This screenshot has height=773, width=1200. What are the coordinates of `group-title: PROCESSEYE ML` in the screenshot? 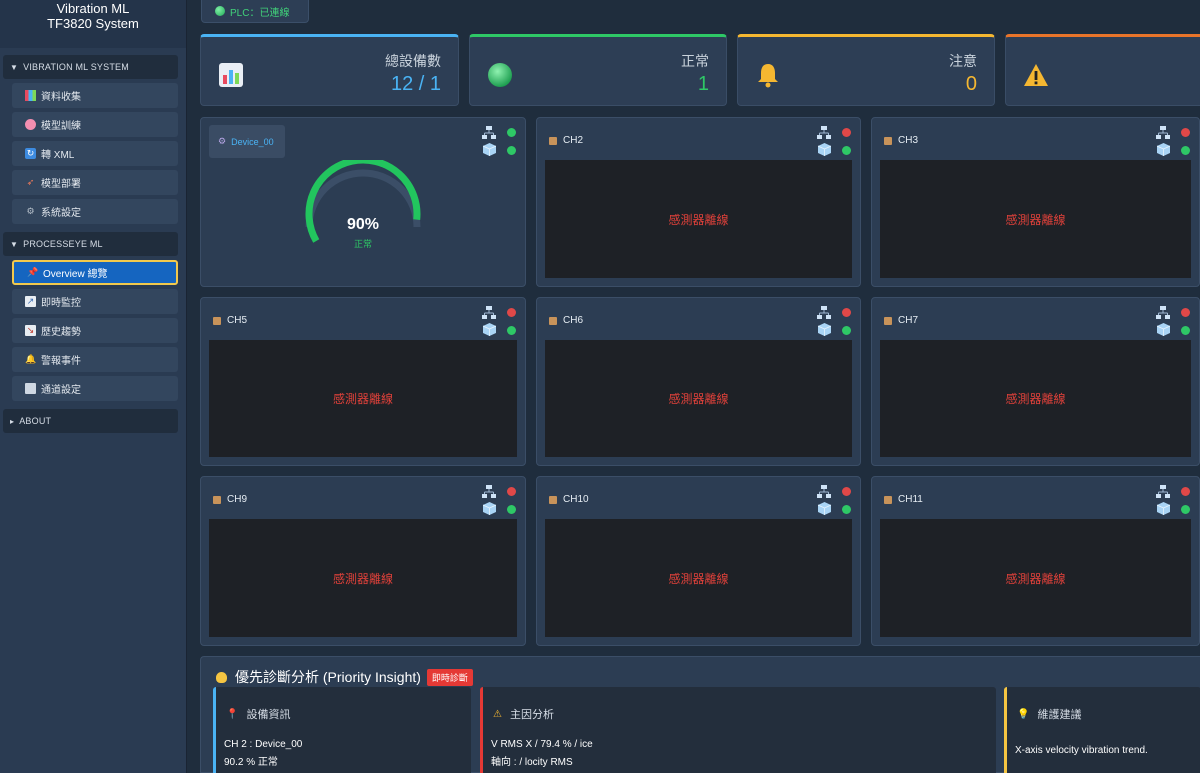 It's located at (63, 244).